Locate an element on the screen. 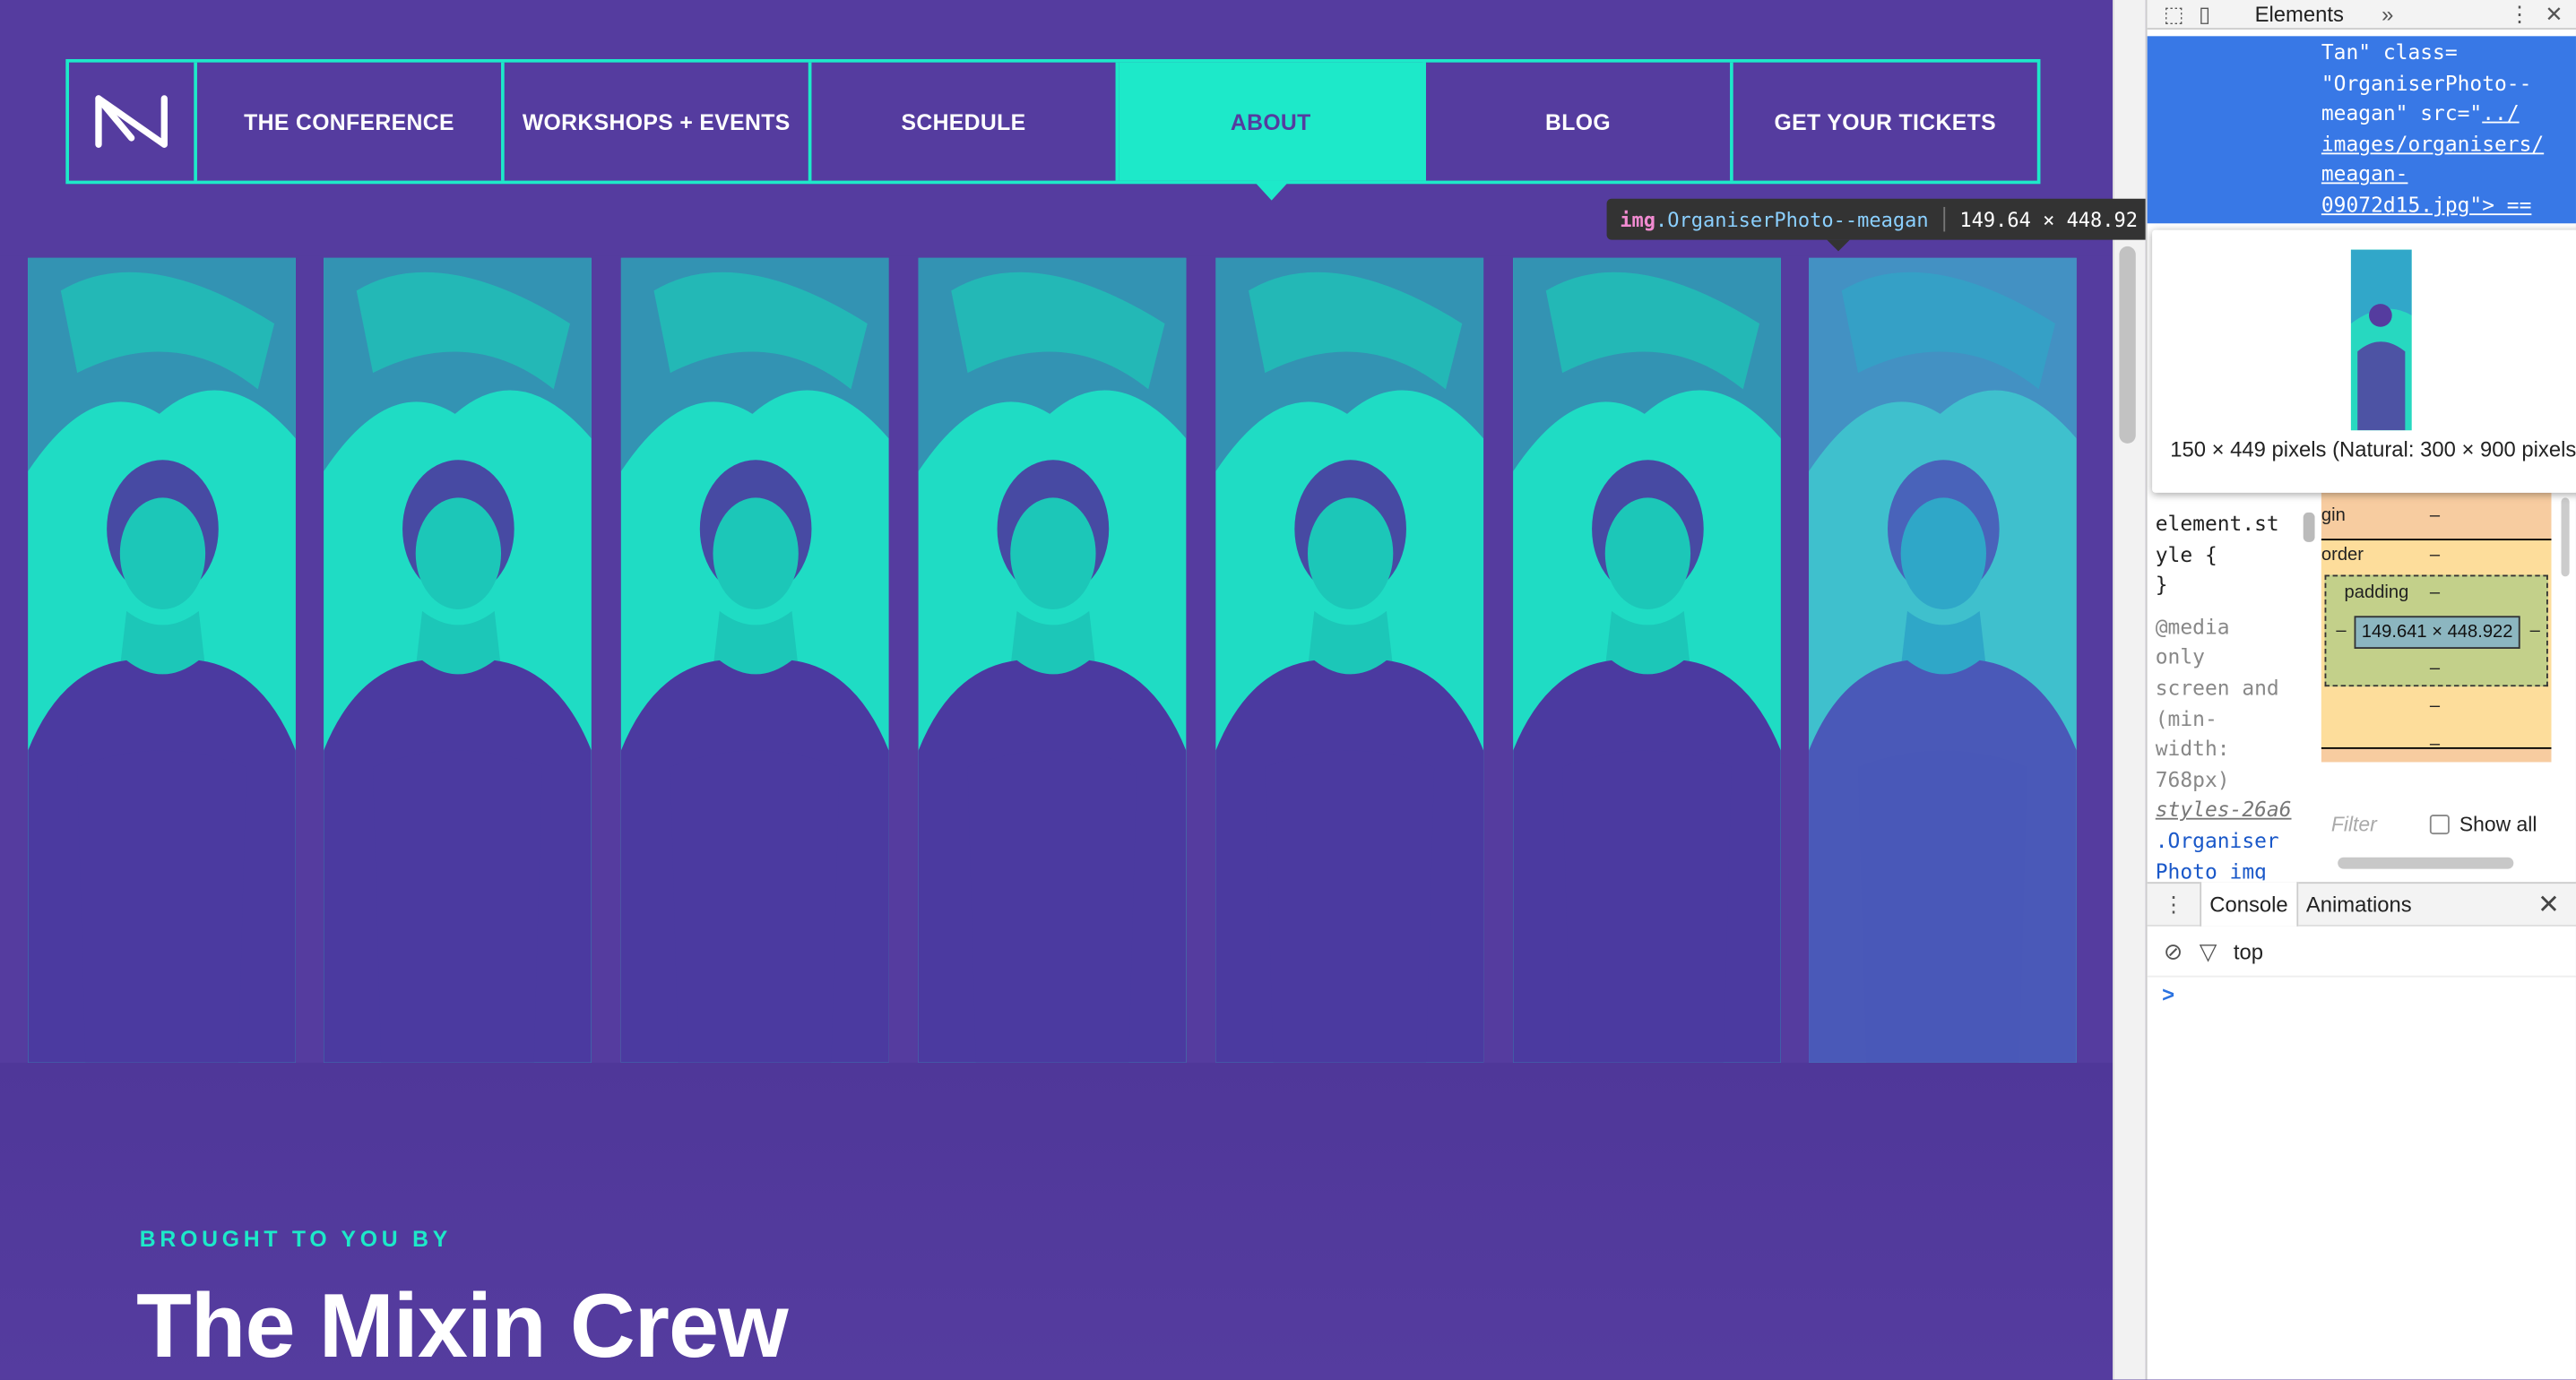 The width and height of the screenshot is (2576, 1380). code-line: meagan" src="../ is located at coordinates (2448, 114).